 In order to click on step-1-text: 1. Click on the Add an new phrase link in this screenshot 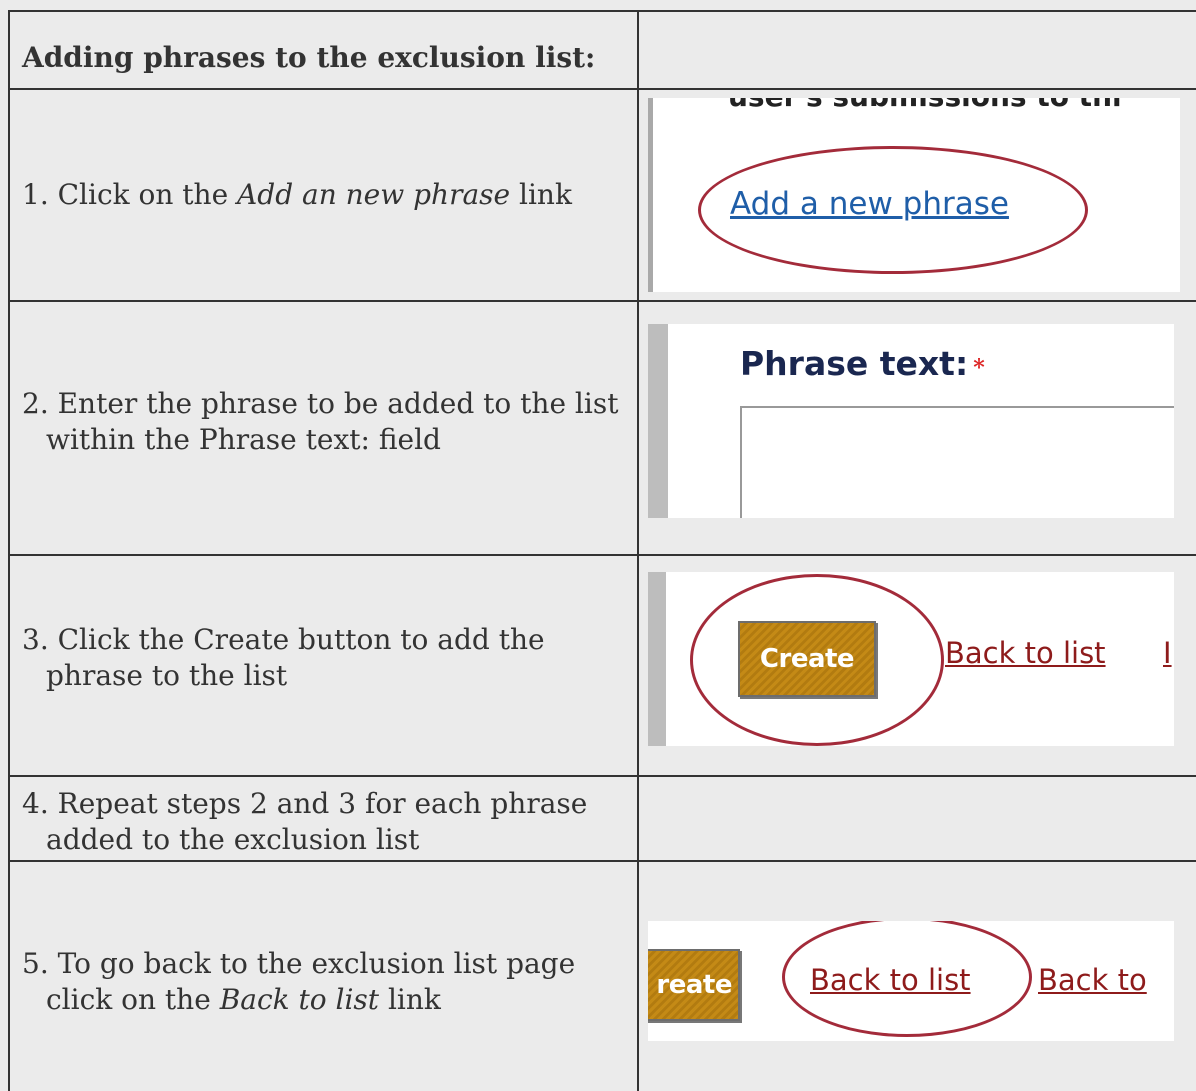, I will do `click(297, 195)`.